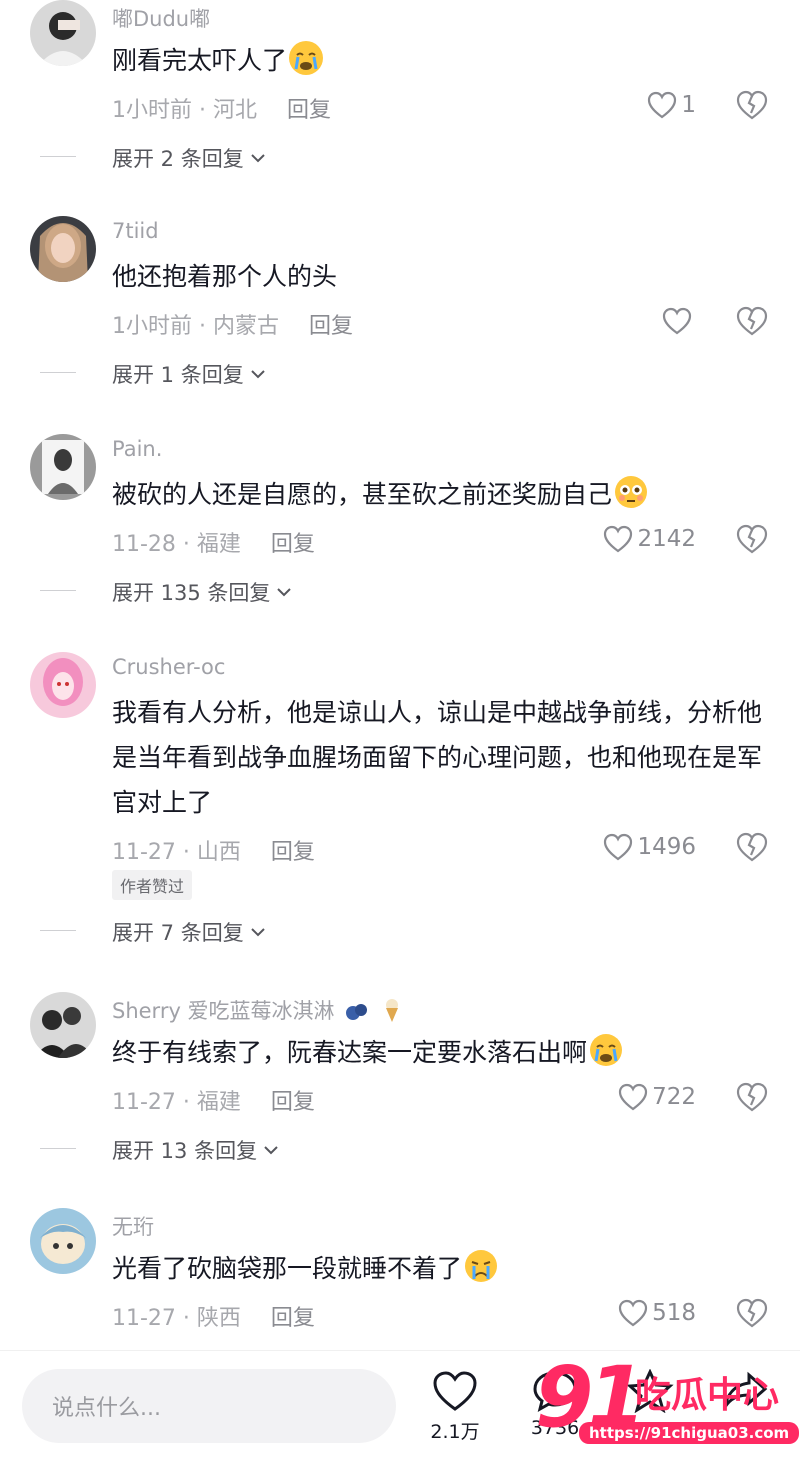 The height and width of the screenshot is (1467, 800). Describe the element at coordinates (671, 105) in the screenshot. I see `like-button: 1` at that location.